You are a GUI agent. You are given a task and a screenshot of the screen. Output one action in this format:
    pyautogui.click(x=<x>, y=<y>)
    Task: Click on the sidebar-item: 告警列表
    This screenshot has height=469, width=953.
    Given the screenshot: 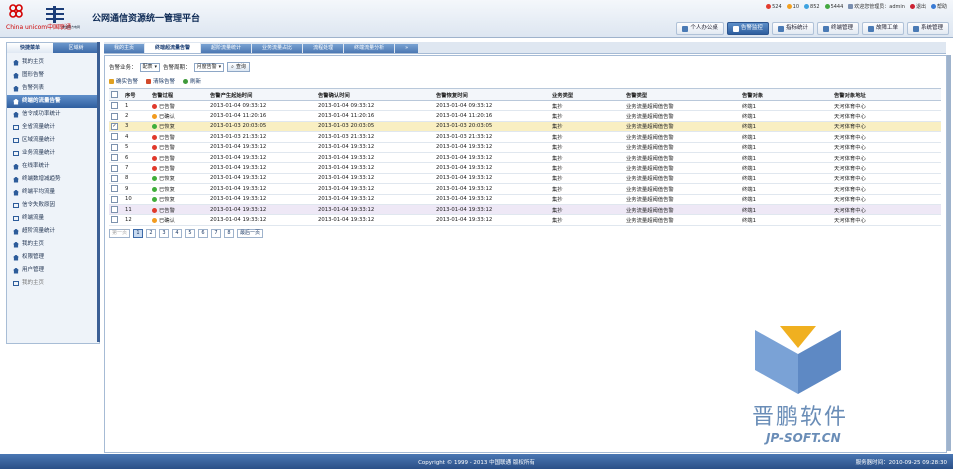 What is the action you would take?
    pyautogui.click(x=53, y=88)
    